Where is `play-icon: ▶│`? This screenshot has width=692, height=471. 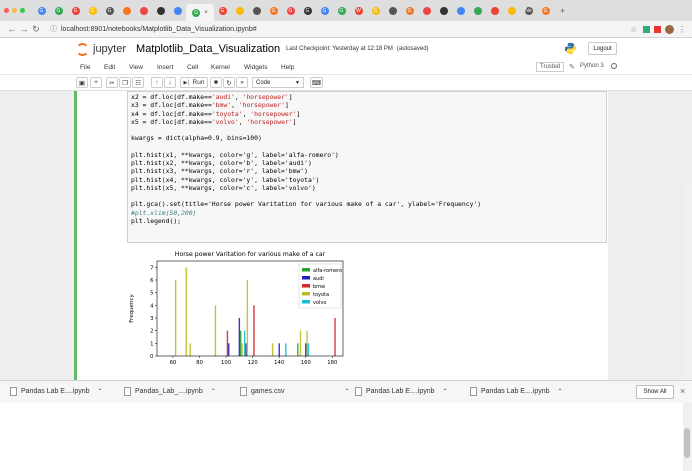 play-icon: ▶│ is located at coordinates (187, 82).